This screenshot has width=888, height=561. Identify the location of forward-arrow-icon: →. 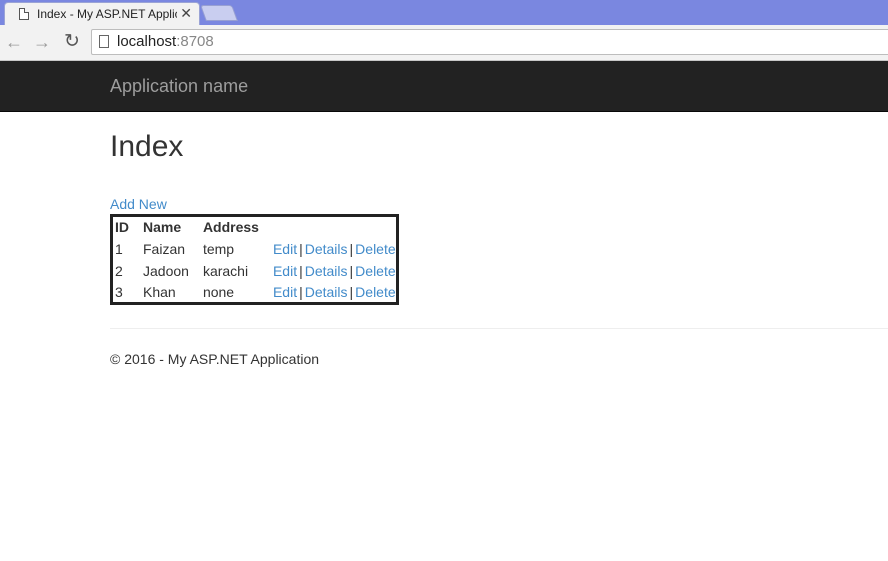
(42, 42).